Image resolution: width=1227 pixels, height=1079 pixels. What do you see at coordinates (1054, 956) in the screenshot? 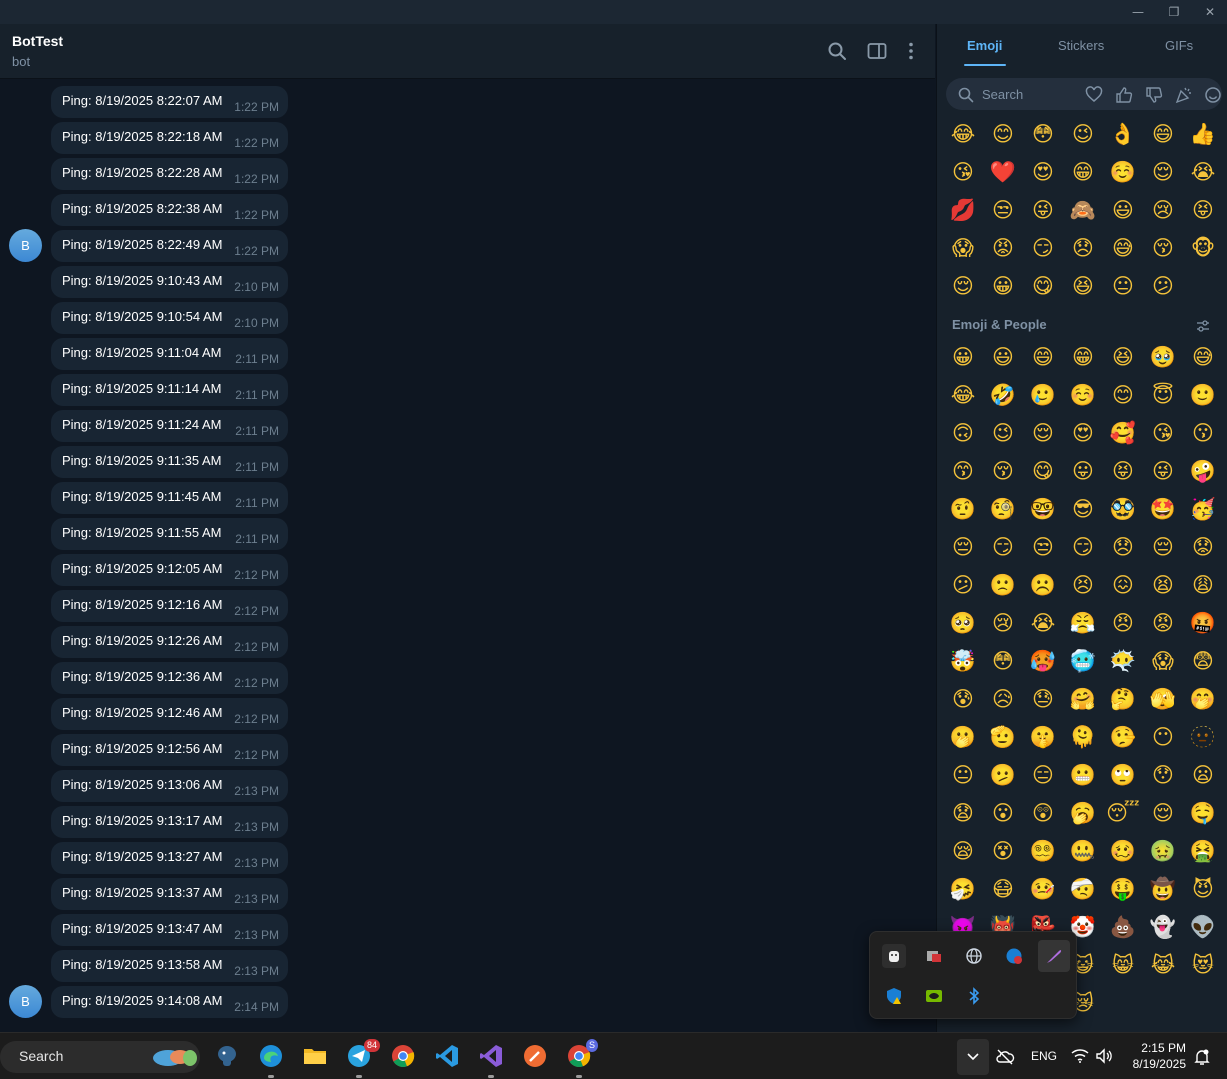
I see `feather-icon` at bounding box center [1054, 956].